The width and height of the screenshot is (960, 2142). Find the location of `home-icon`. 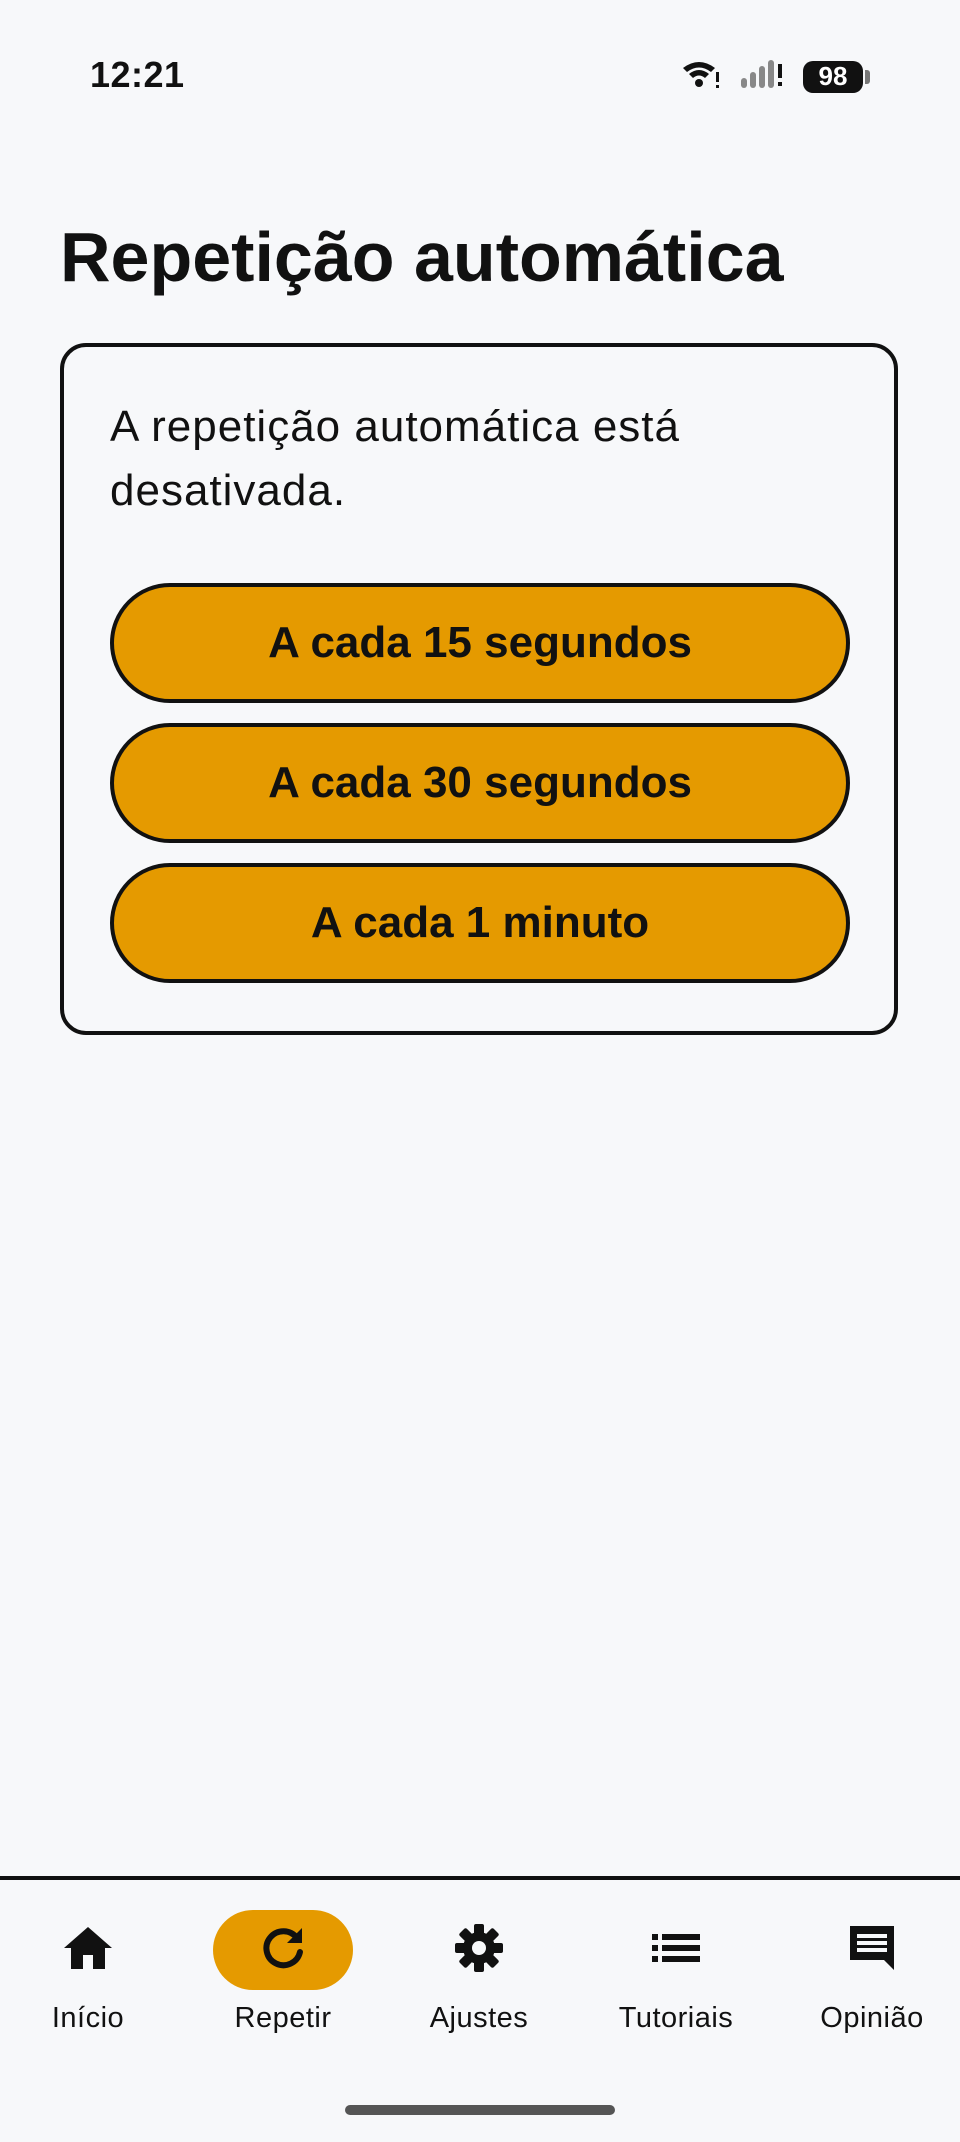

home-icon is located at coordinates (88, 1950).